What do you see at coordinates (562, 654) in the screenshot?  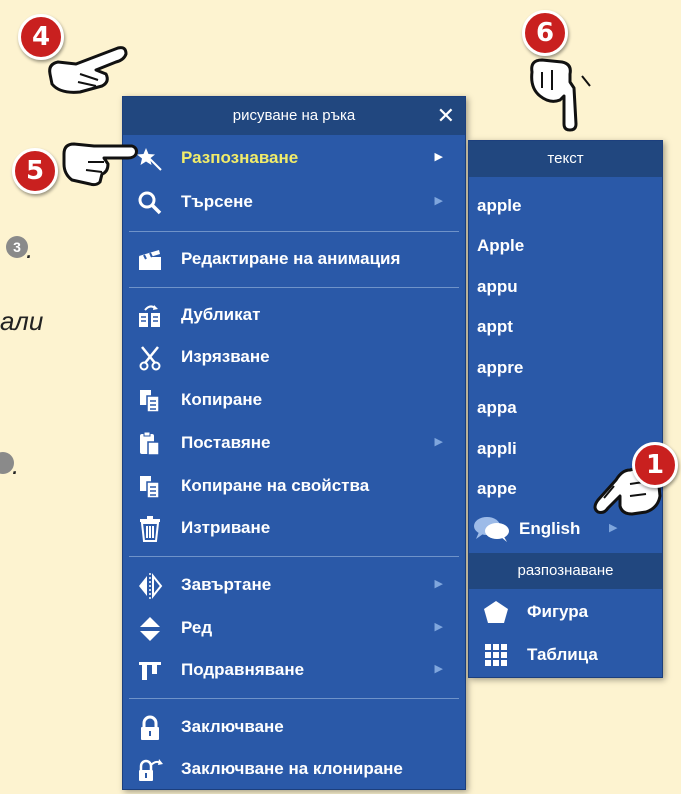 I see `table-label: Таблица` at bounding box center [562, 654].